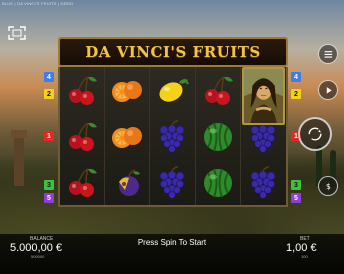 The height and width of the screenshot is (274, 344). I want to click on spin-button, so click(315, 134).